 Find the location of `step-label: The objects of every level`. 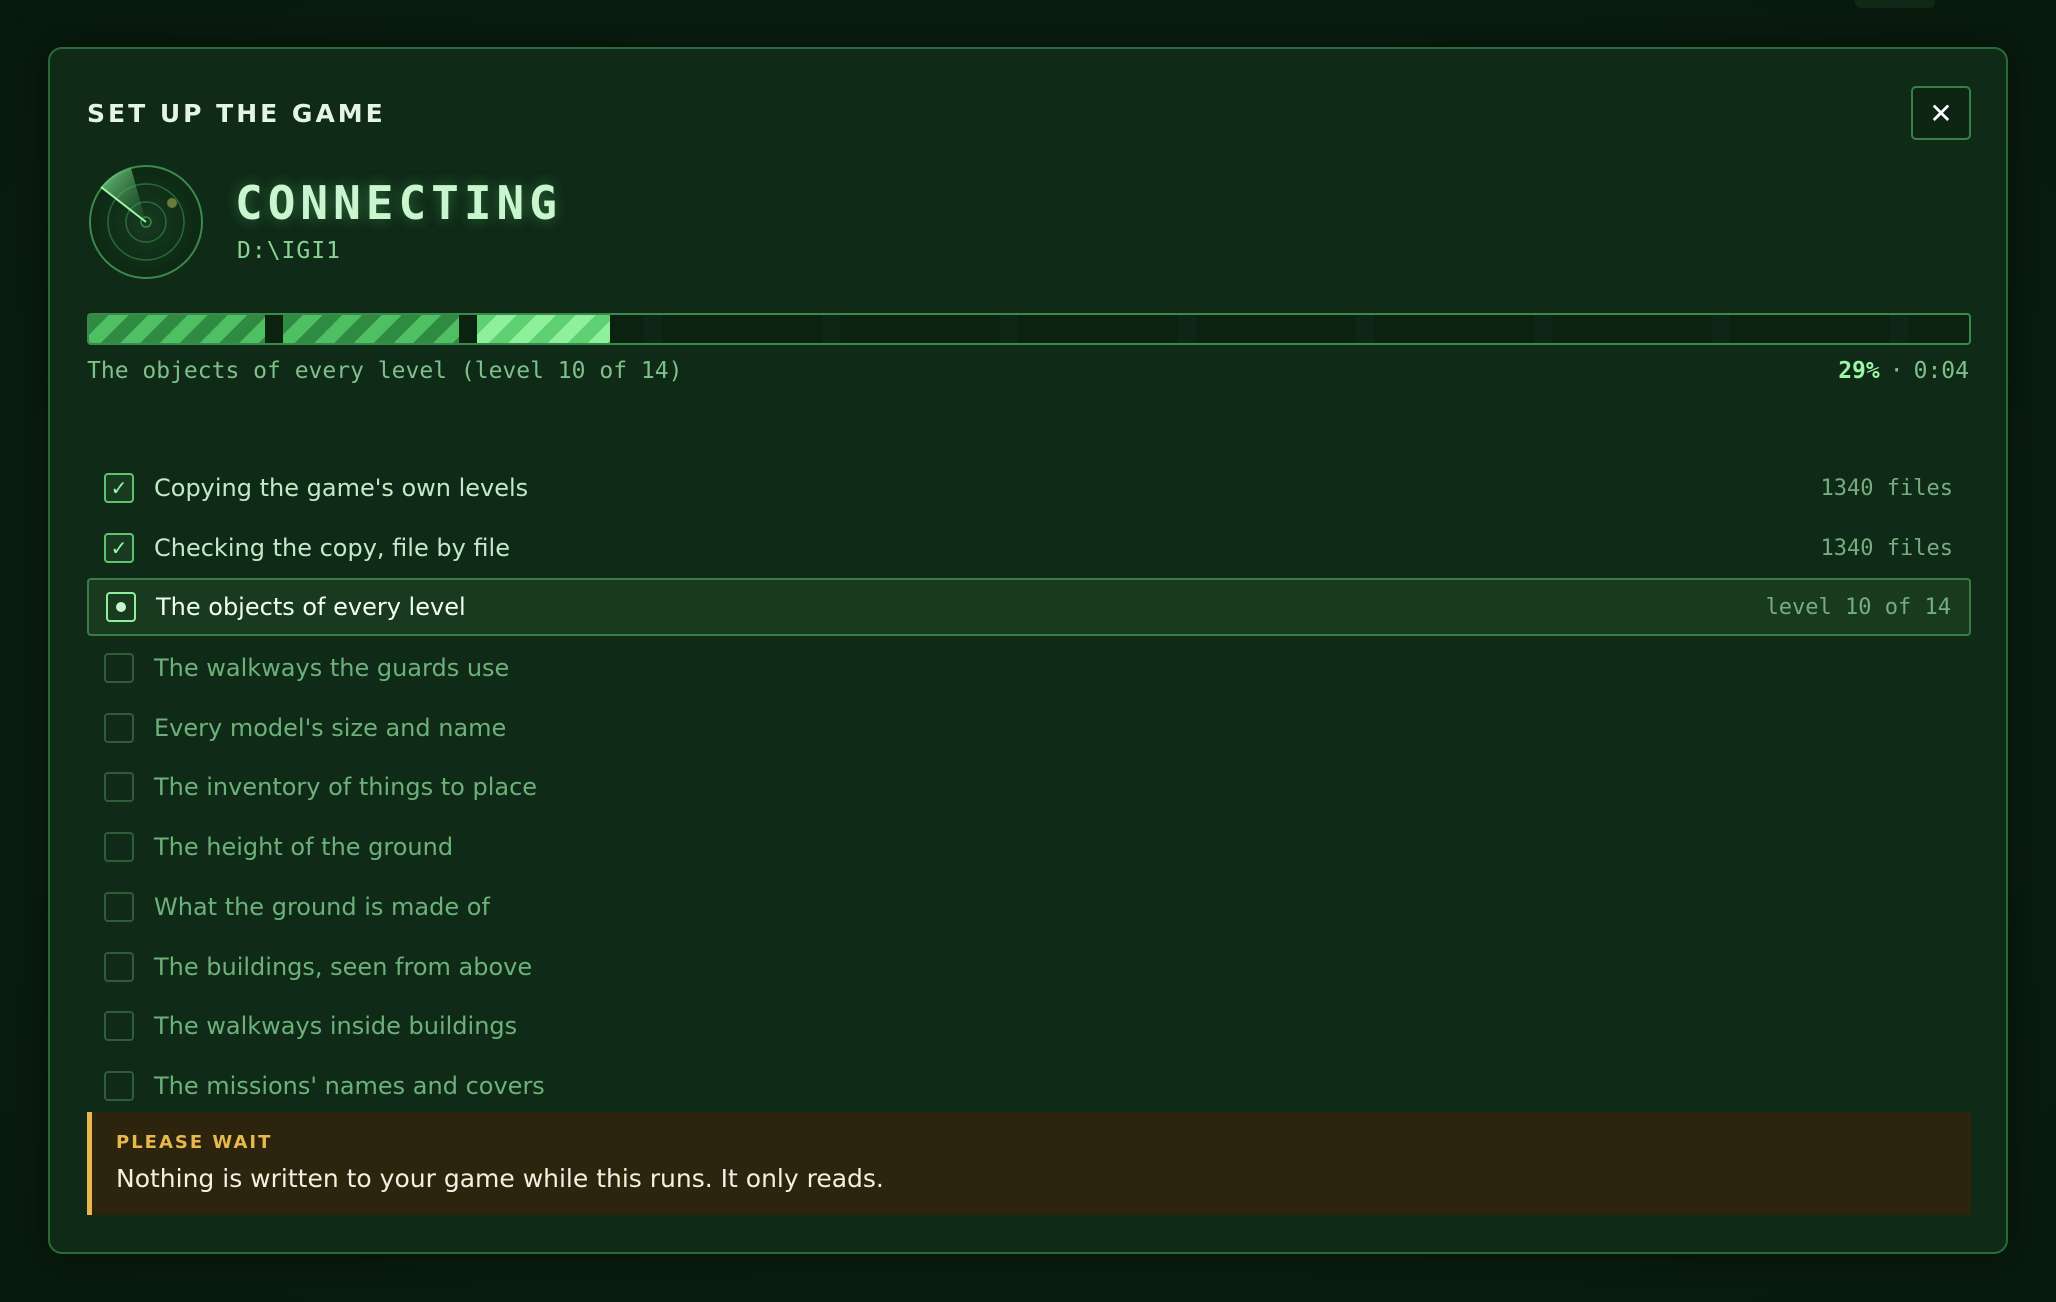

step-label: The objects of every level is located at coordinates (311, 607).